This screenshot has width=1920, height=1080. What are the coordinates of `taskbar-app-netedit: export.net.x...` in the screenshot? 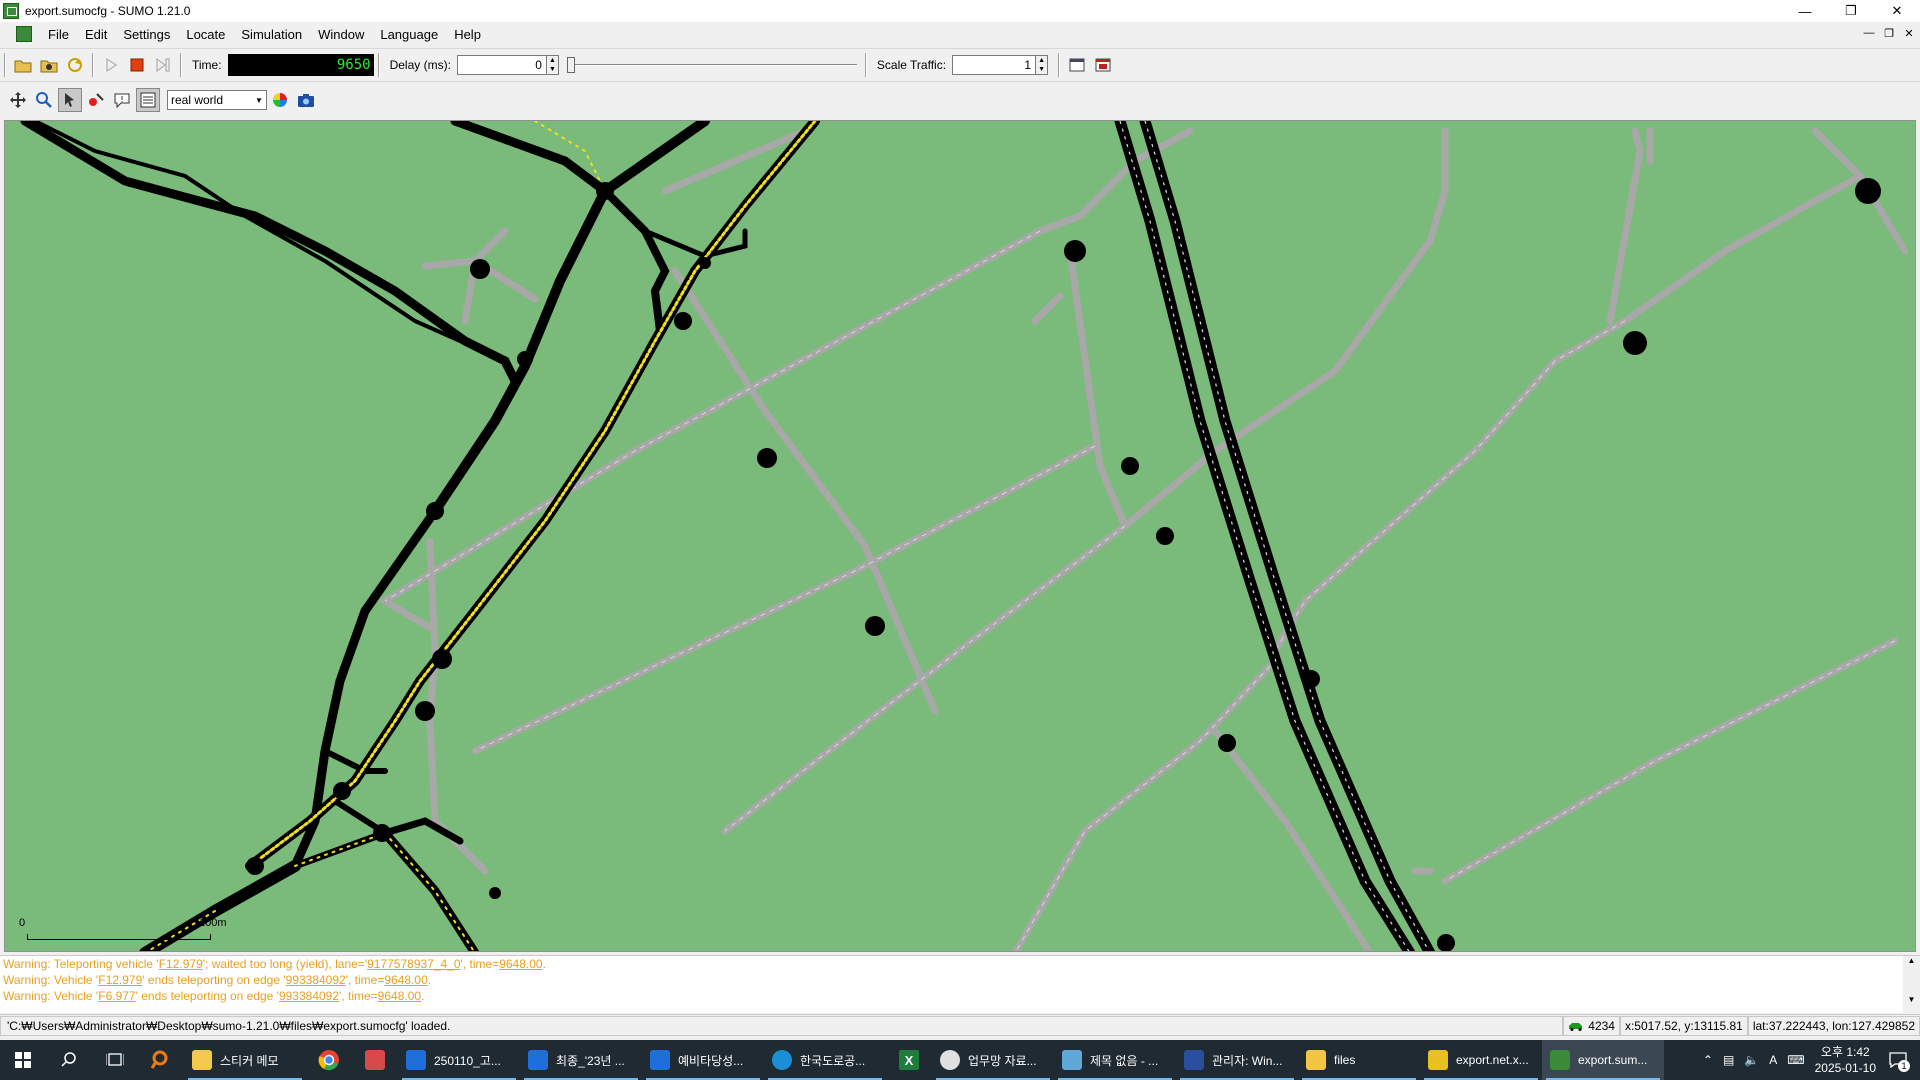 It's located at (1481, 1060).